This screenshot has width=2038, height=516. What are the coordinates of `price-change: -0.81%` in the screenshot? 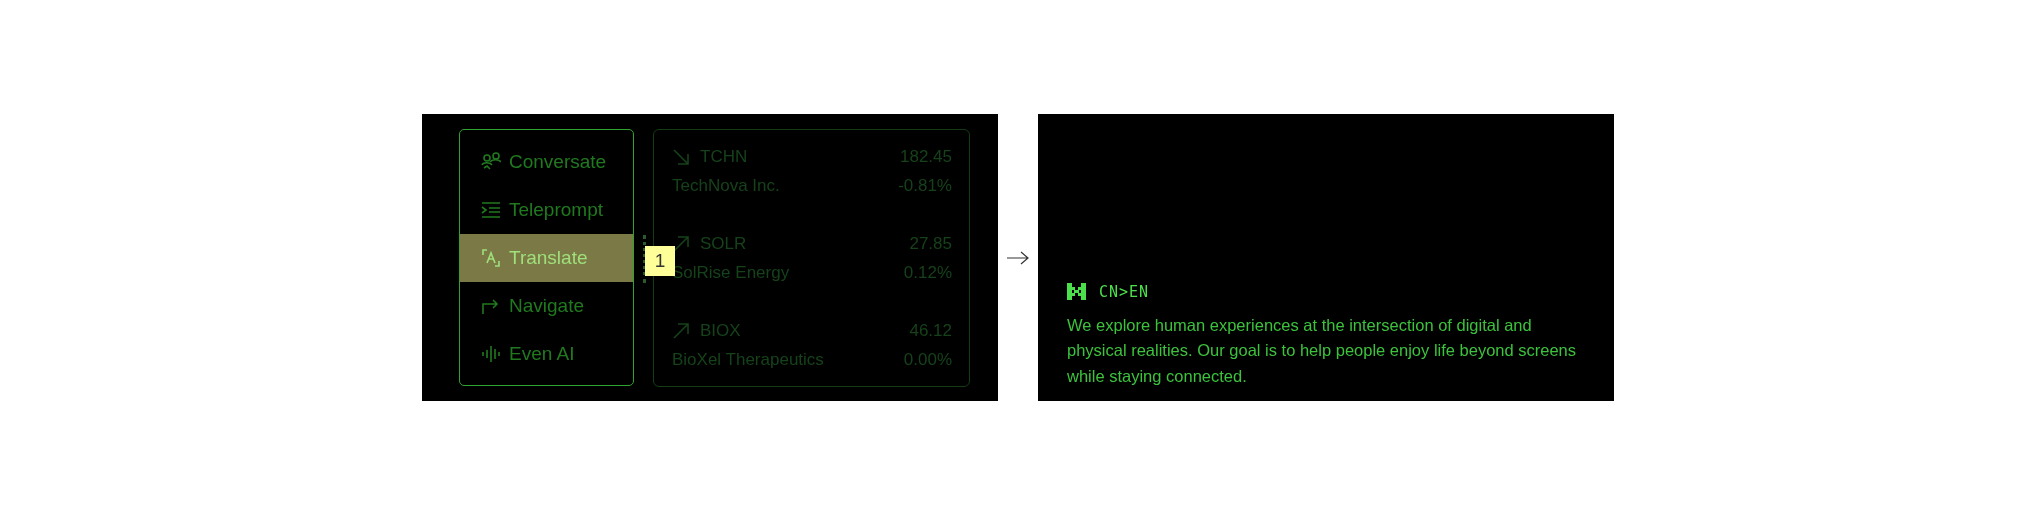 It's located at (925, 185).